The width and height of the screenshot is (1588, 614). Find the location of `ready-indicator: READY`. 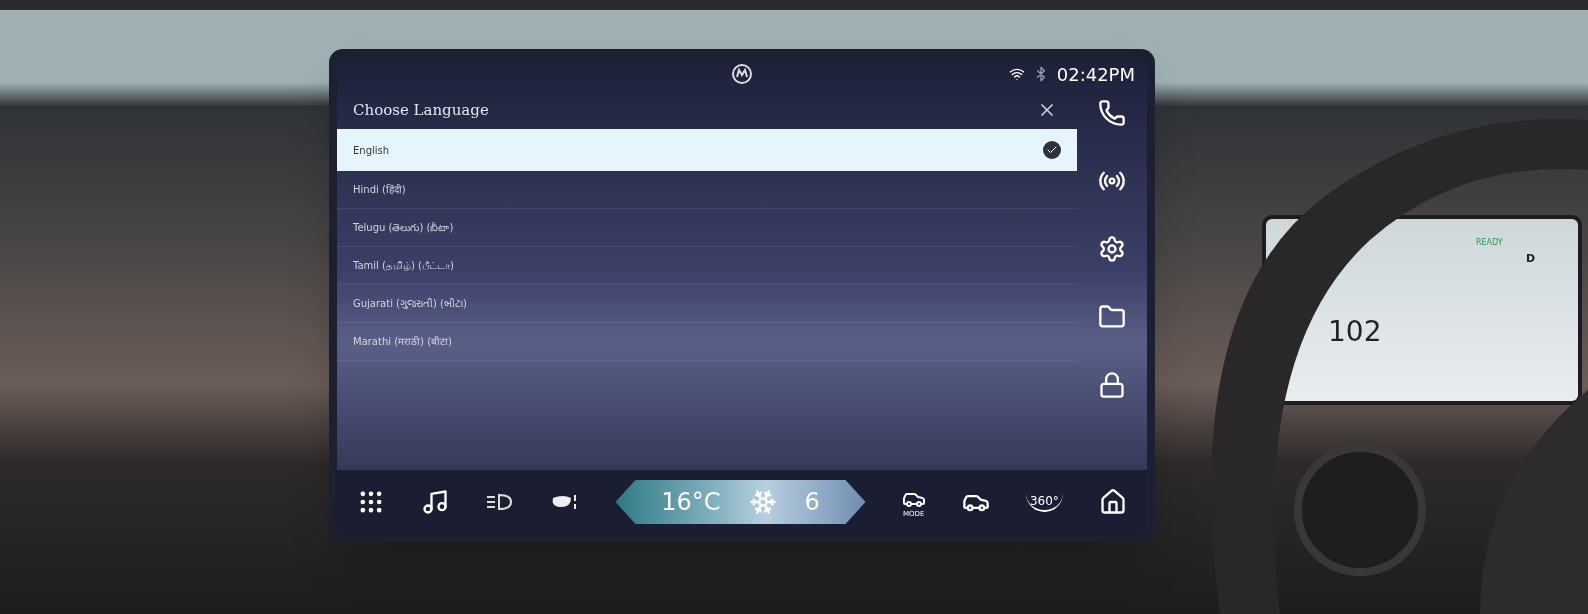

ready-indicator: READY is located at coordinates (1489, 243).